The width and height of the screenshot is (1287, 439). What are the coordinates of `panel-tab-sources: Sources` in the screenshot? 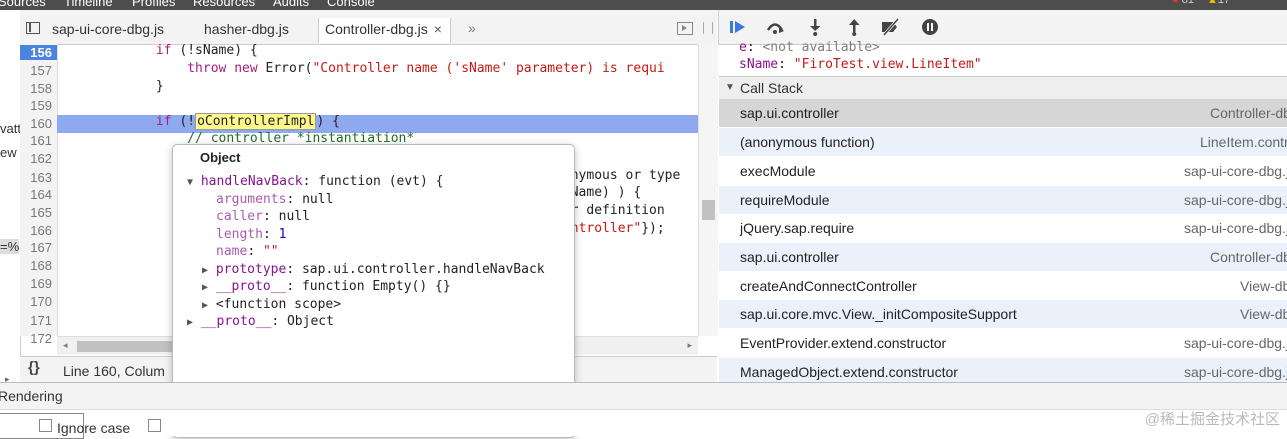 It's located at (23, 4).